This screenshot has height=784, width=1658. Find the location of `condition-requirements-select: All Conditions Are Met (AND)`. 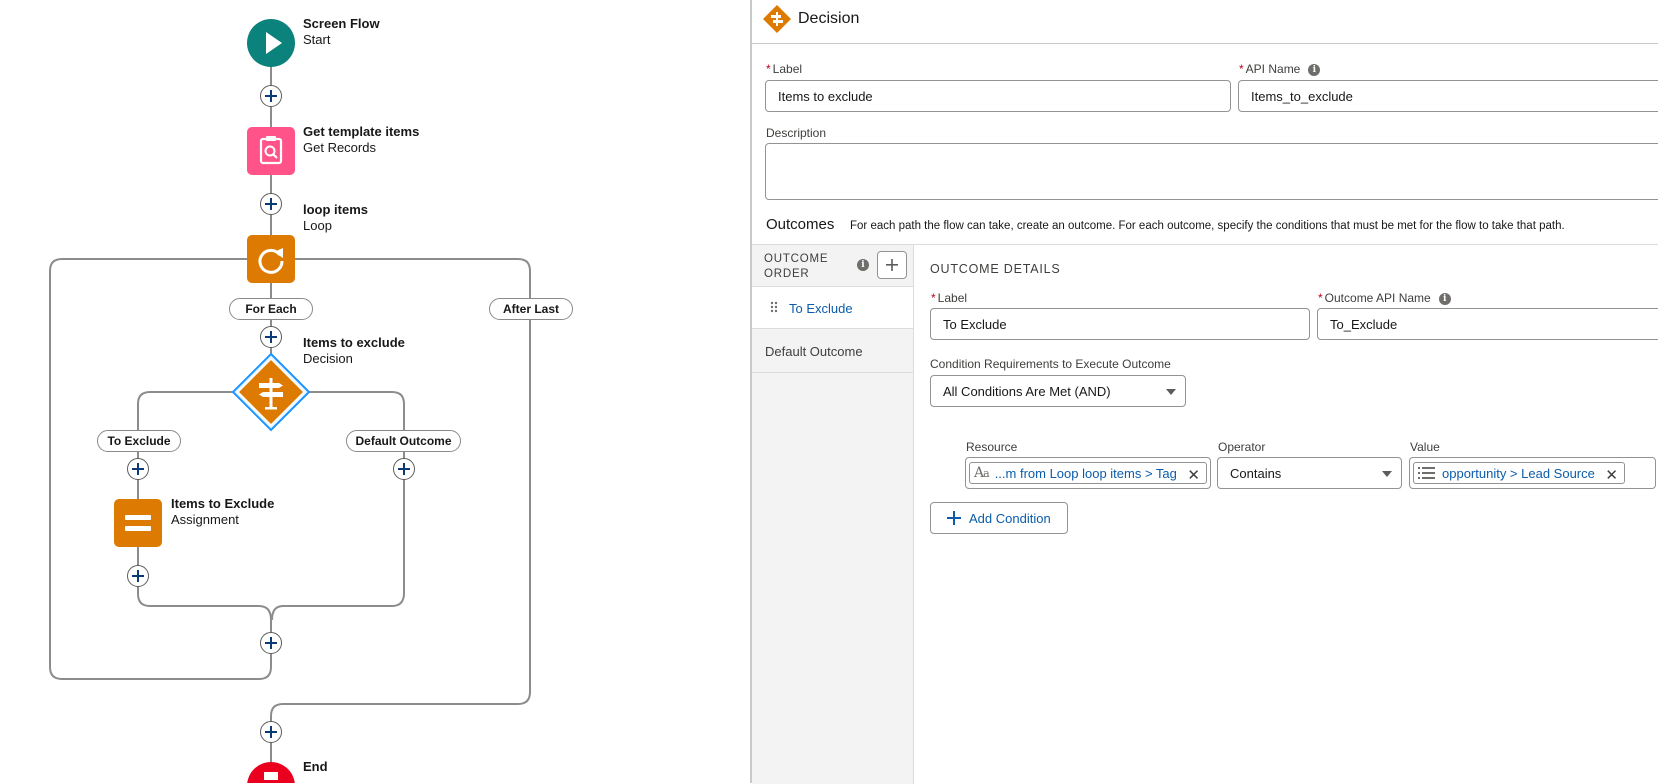

condition-requirements-select: All Conditions Are Met (AND) is located at coordinates (1058, 391).